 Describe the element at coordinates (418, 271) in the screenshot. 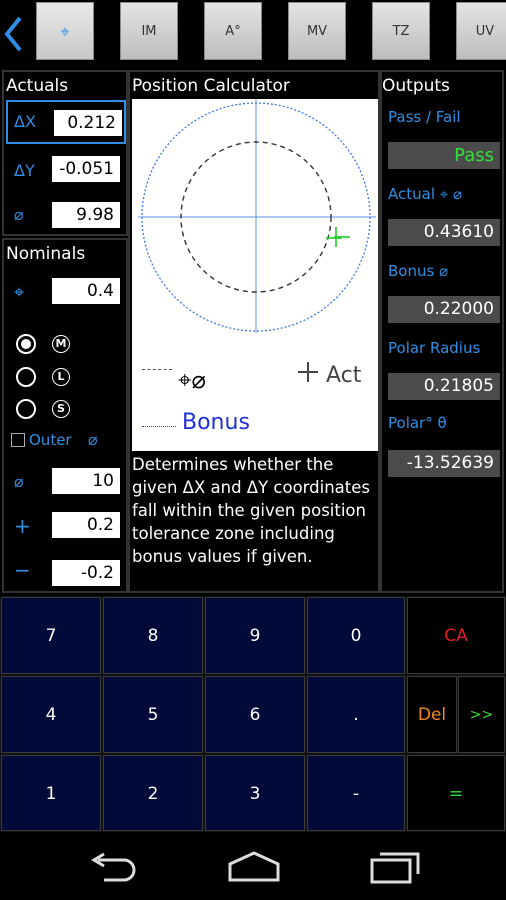

I see `bonus-label: Bonus ⌀` at that location.